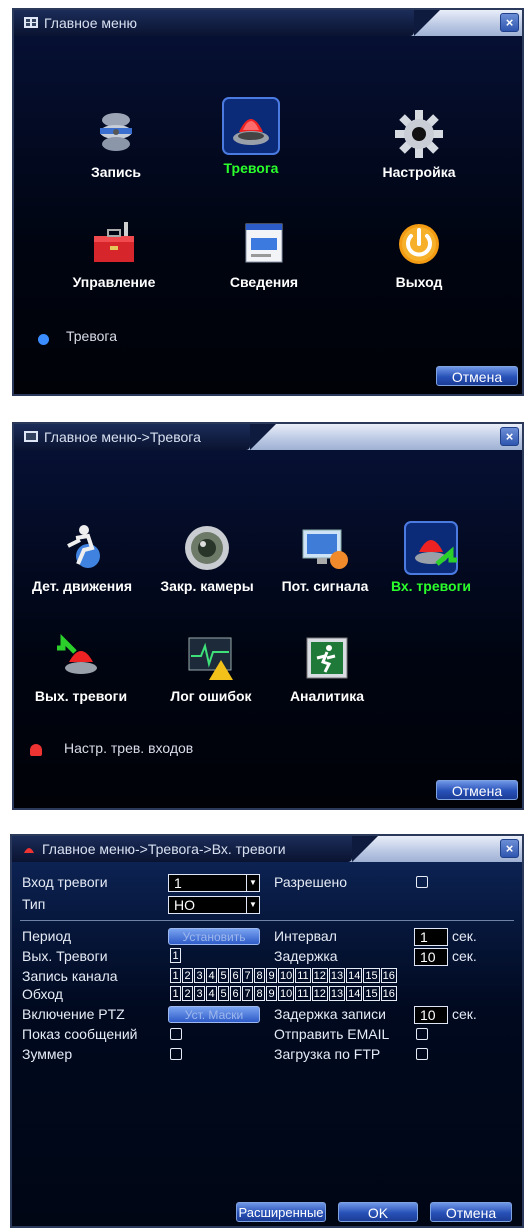 The image size is (524, 1228). Describe the element at coordinates (327, 1054) in the screenshot. I see `ftp-upload-label: Загрузка по FTP` at that location.